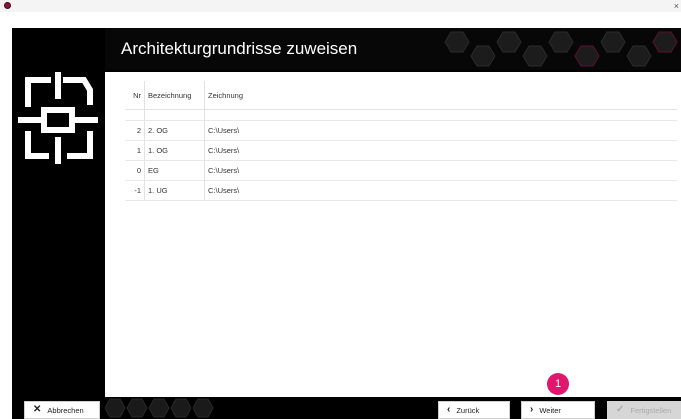 The height and width of the screenshot is (419, 681). What do you see at coordinates (58, 118) in the screenshot?
I see `floorplan-logo-icon` at bounding box center [58, 118].